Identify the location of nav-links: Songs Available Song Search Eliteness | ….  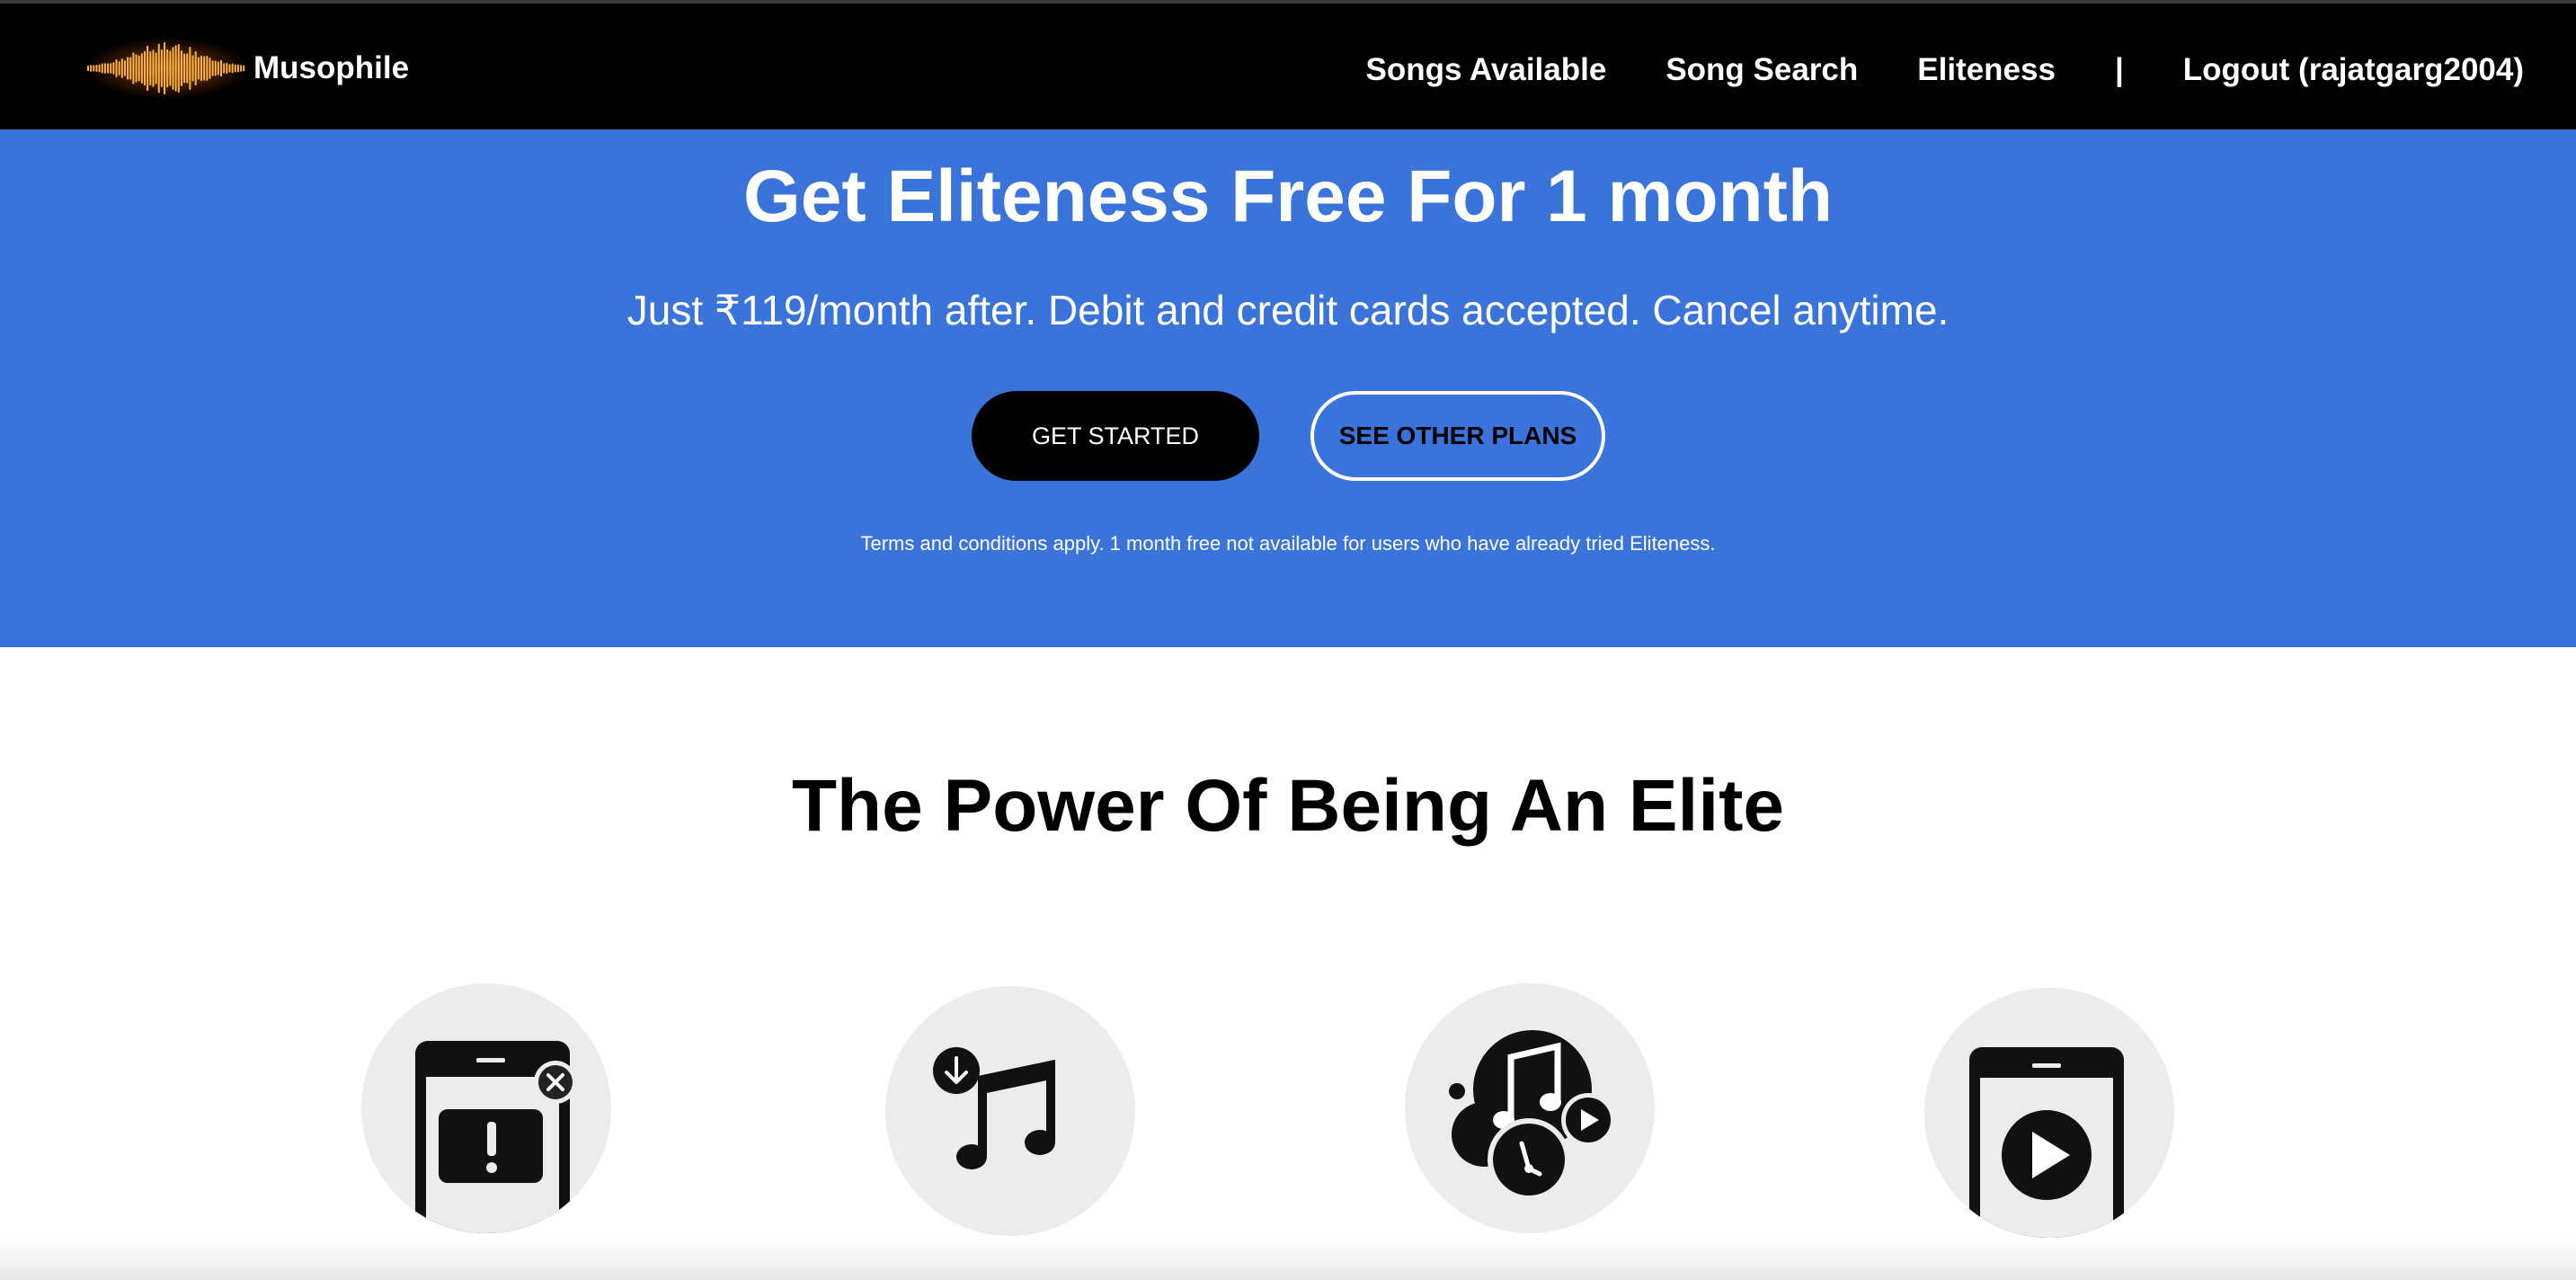
(1915, 70).